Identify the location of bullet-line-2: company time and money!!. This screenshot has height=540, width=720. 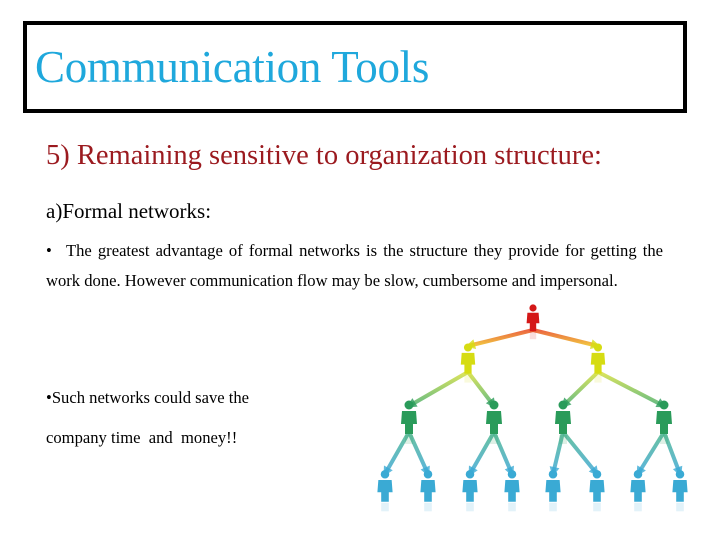
(142, 437).